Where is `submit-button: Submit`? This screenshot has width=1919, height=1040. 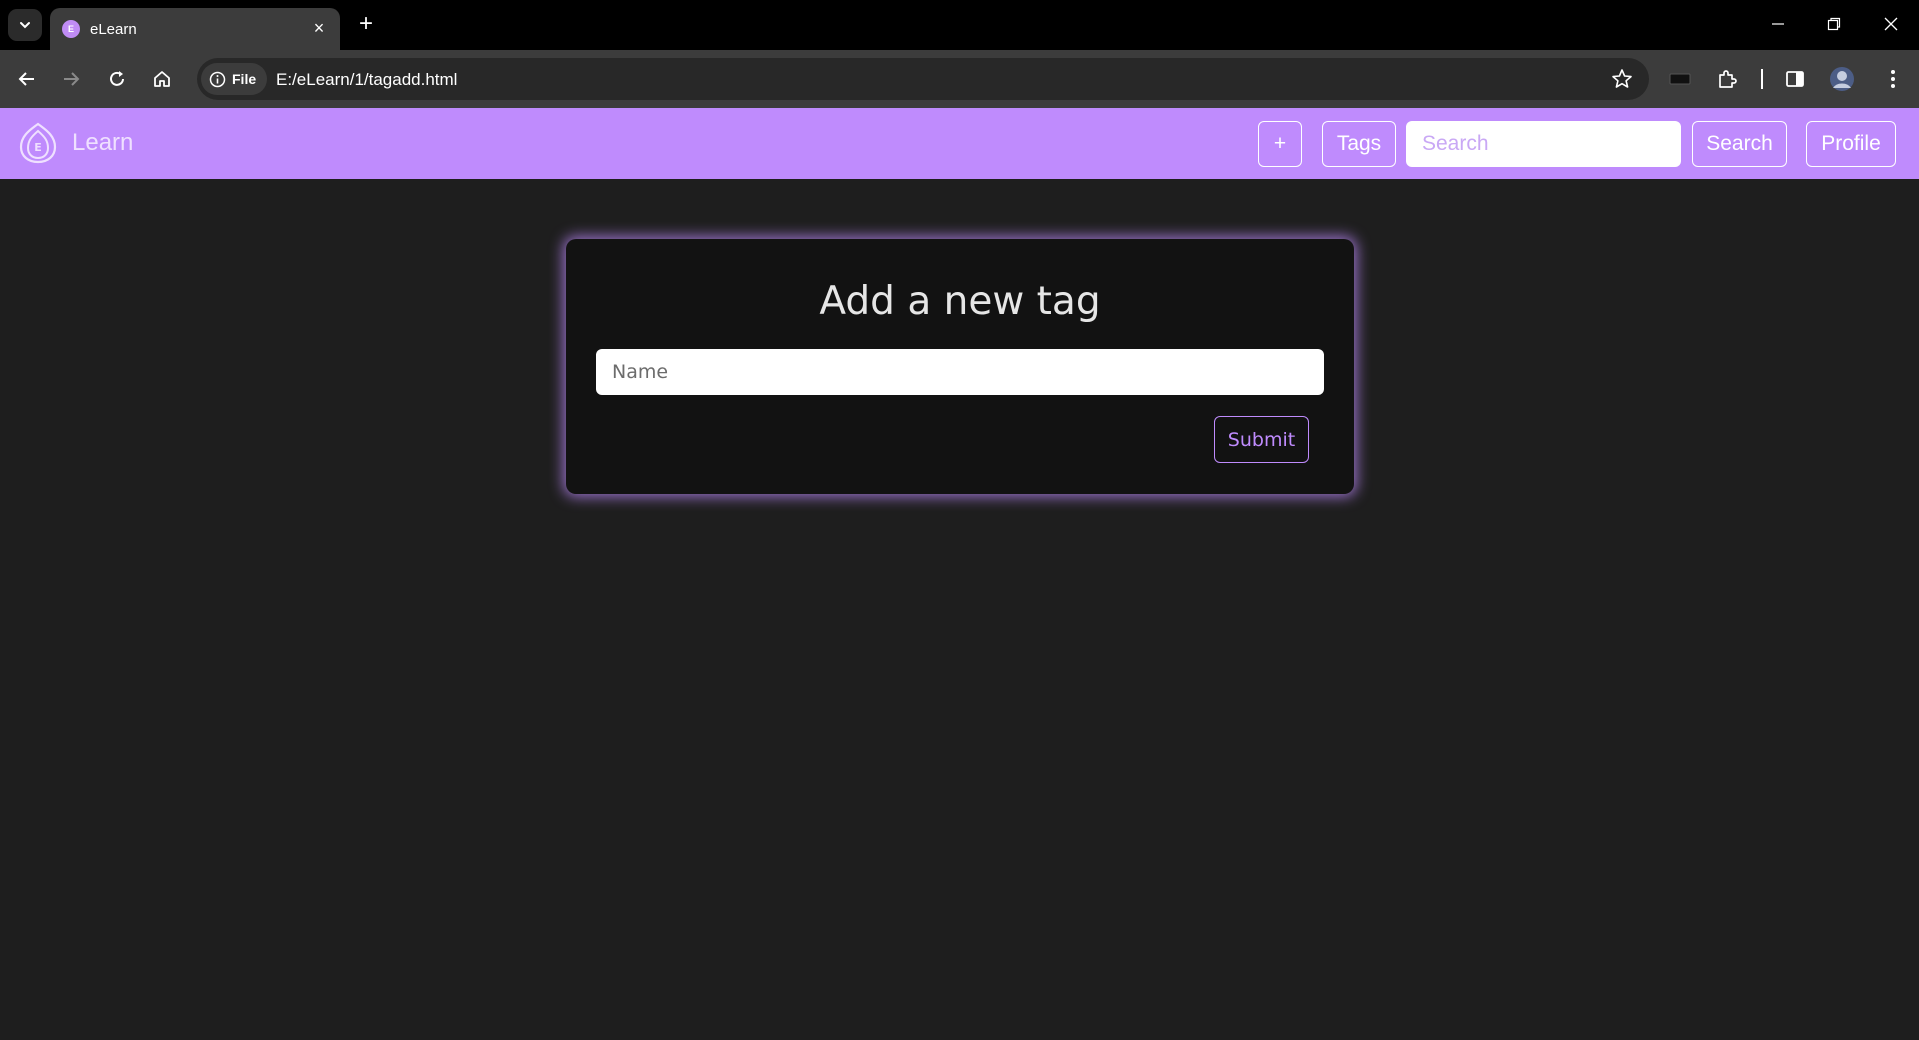 submit-button: Submit is located at coordinates (1261, 439).